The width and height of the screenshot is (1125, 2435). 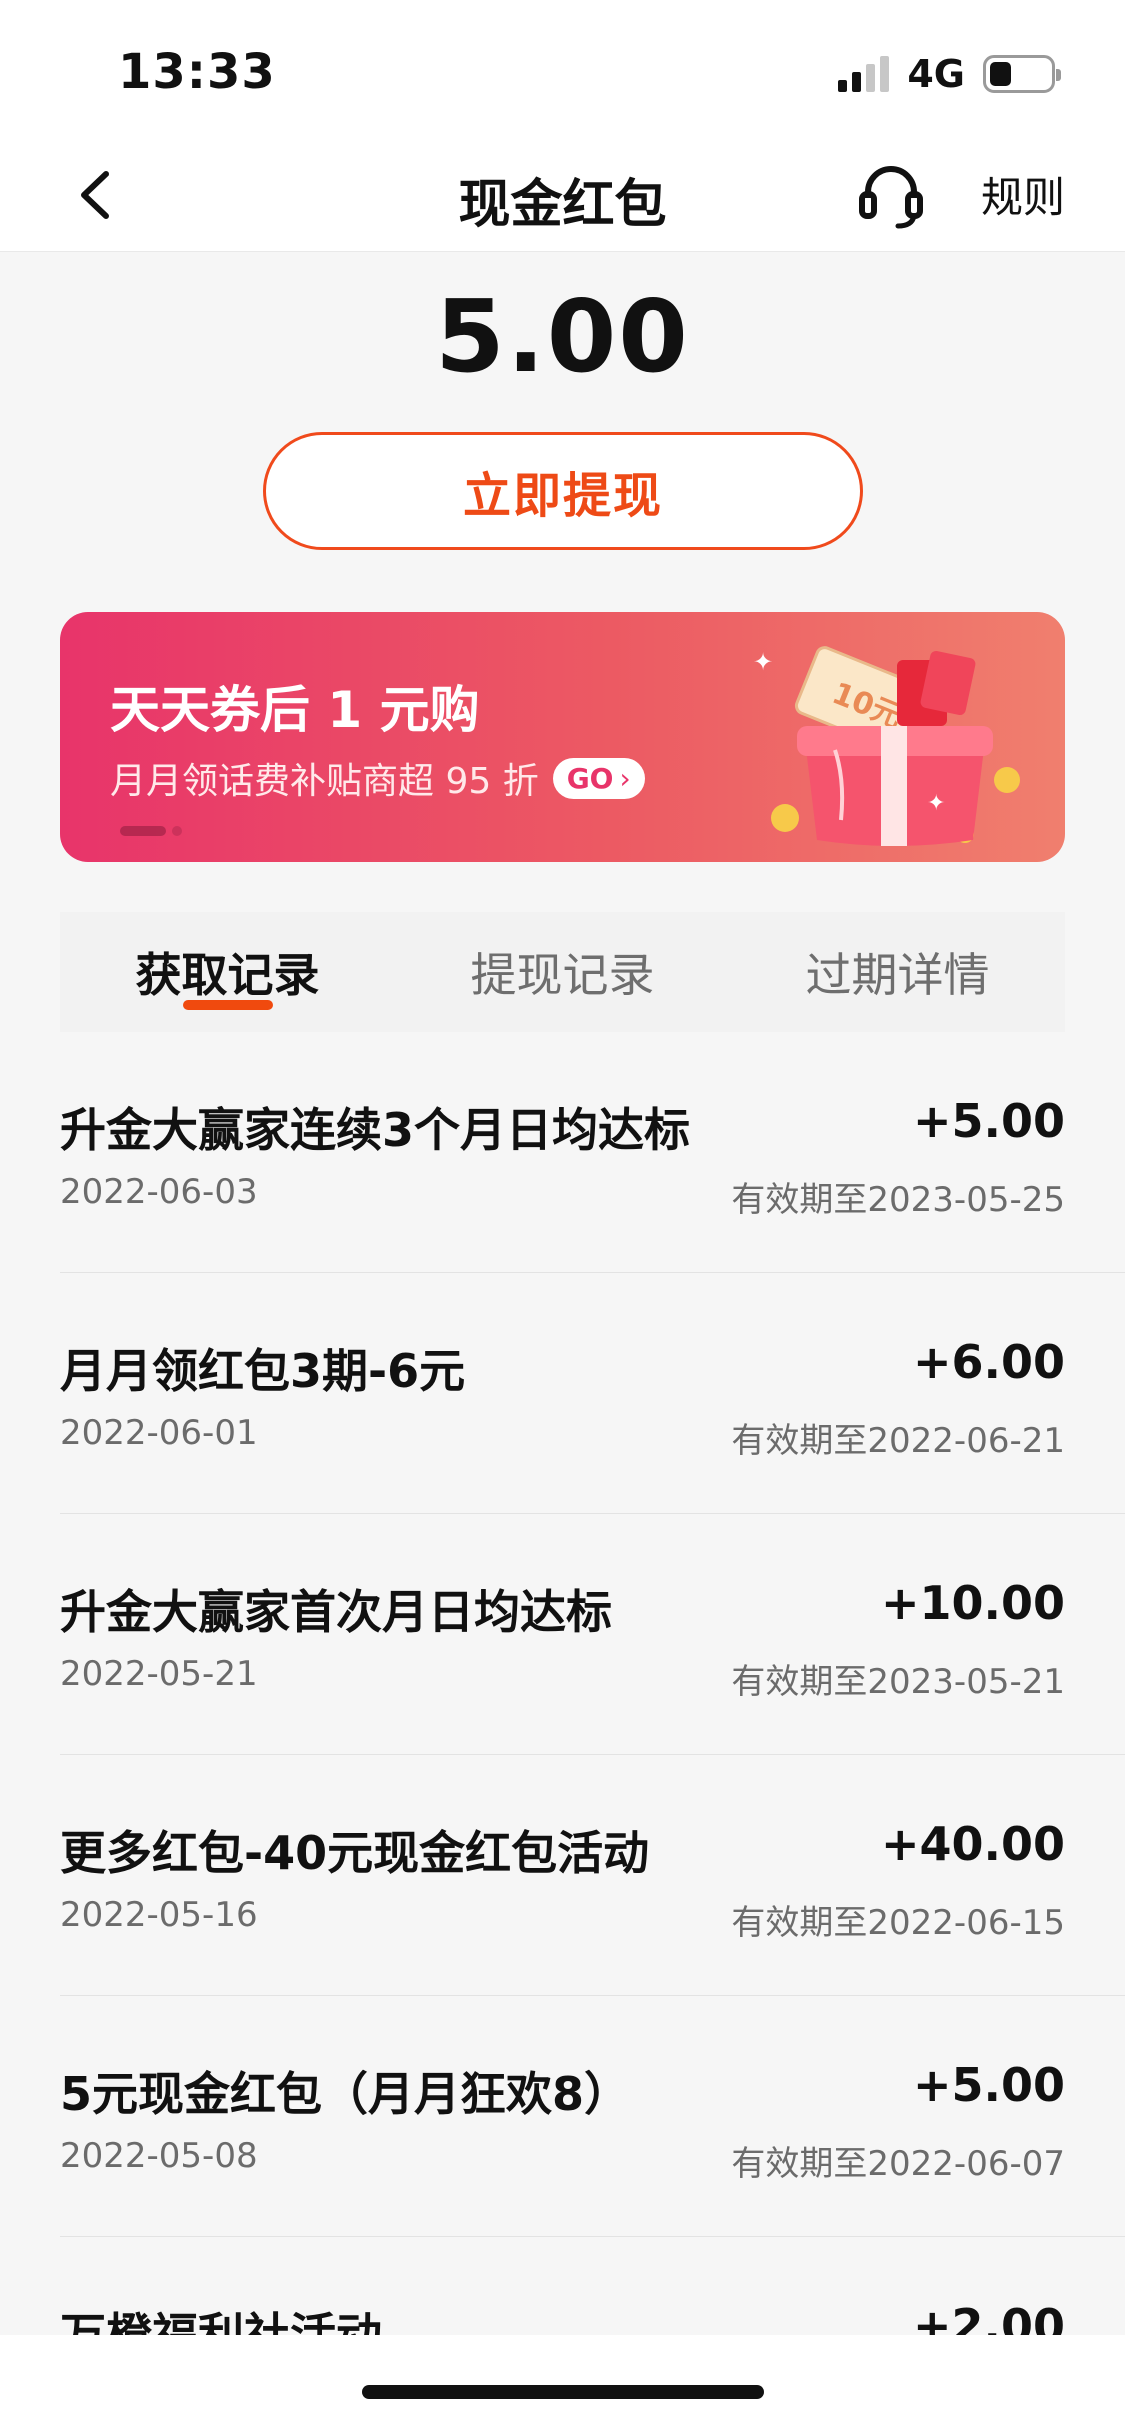 What do you see at coordinates (562, 737) in the screenshot?
I see `promo-banner: 天天券后 1 元购 月月领话费补贴商超 95 折 GO › 10元 ✦ ✦` at bounding box center [562, 737].